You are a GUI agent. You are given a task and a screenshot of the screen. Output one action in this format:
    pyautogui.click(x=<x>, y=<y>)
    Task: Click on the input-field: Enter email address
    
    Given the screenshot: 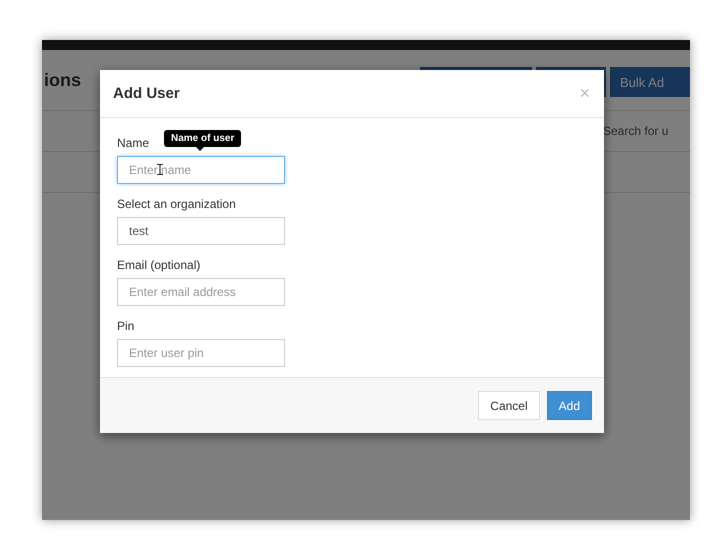 What is the action you would take?
    pyautogui.click(x=201, y=292)
    